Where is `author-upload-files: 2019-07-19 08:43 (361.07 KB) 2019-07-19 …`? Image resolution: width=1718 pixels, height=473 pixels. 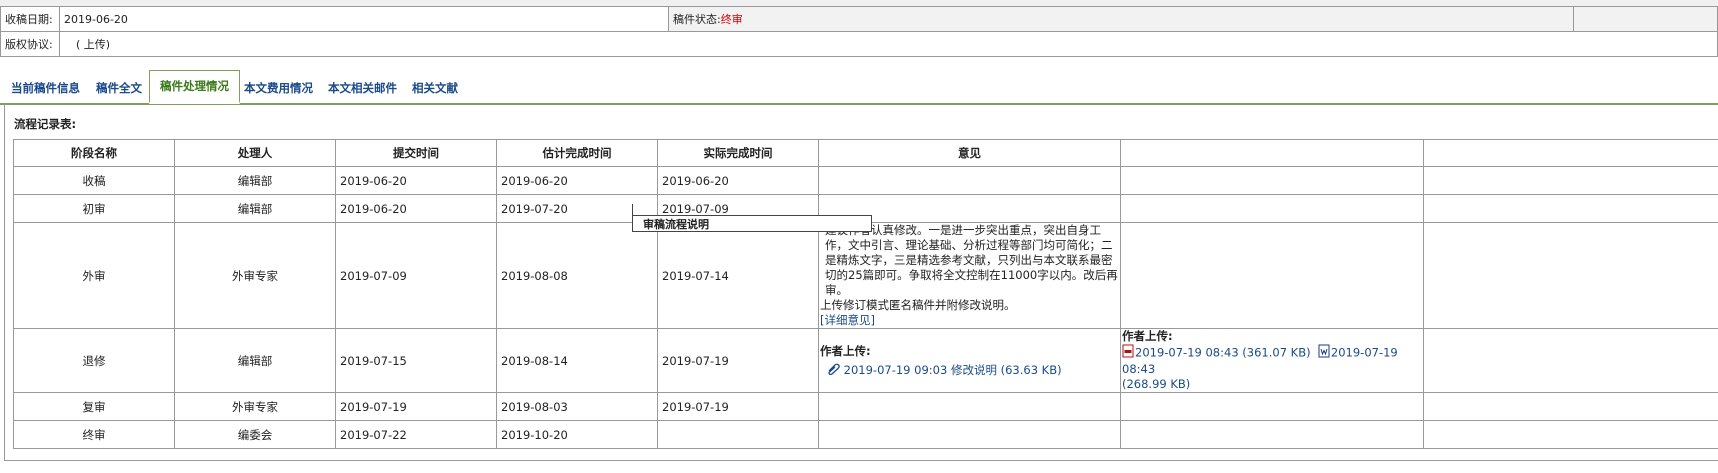
author-upload-files: 2019-07-19 08:43 (361.07 KB) 2019-07-19 … is located at coordinates (1272, 360).